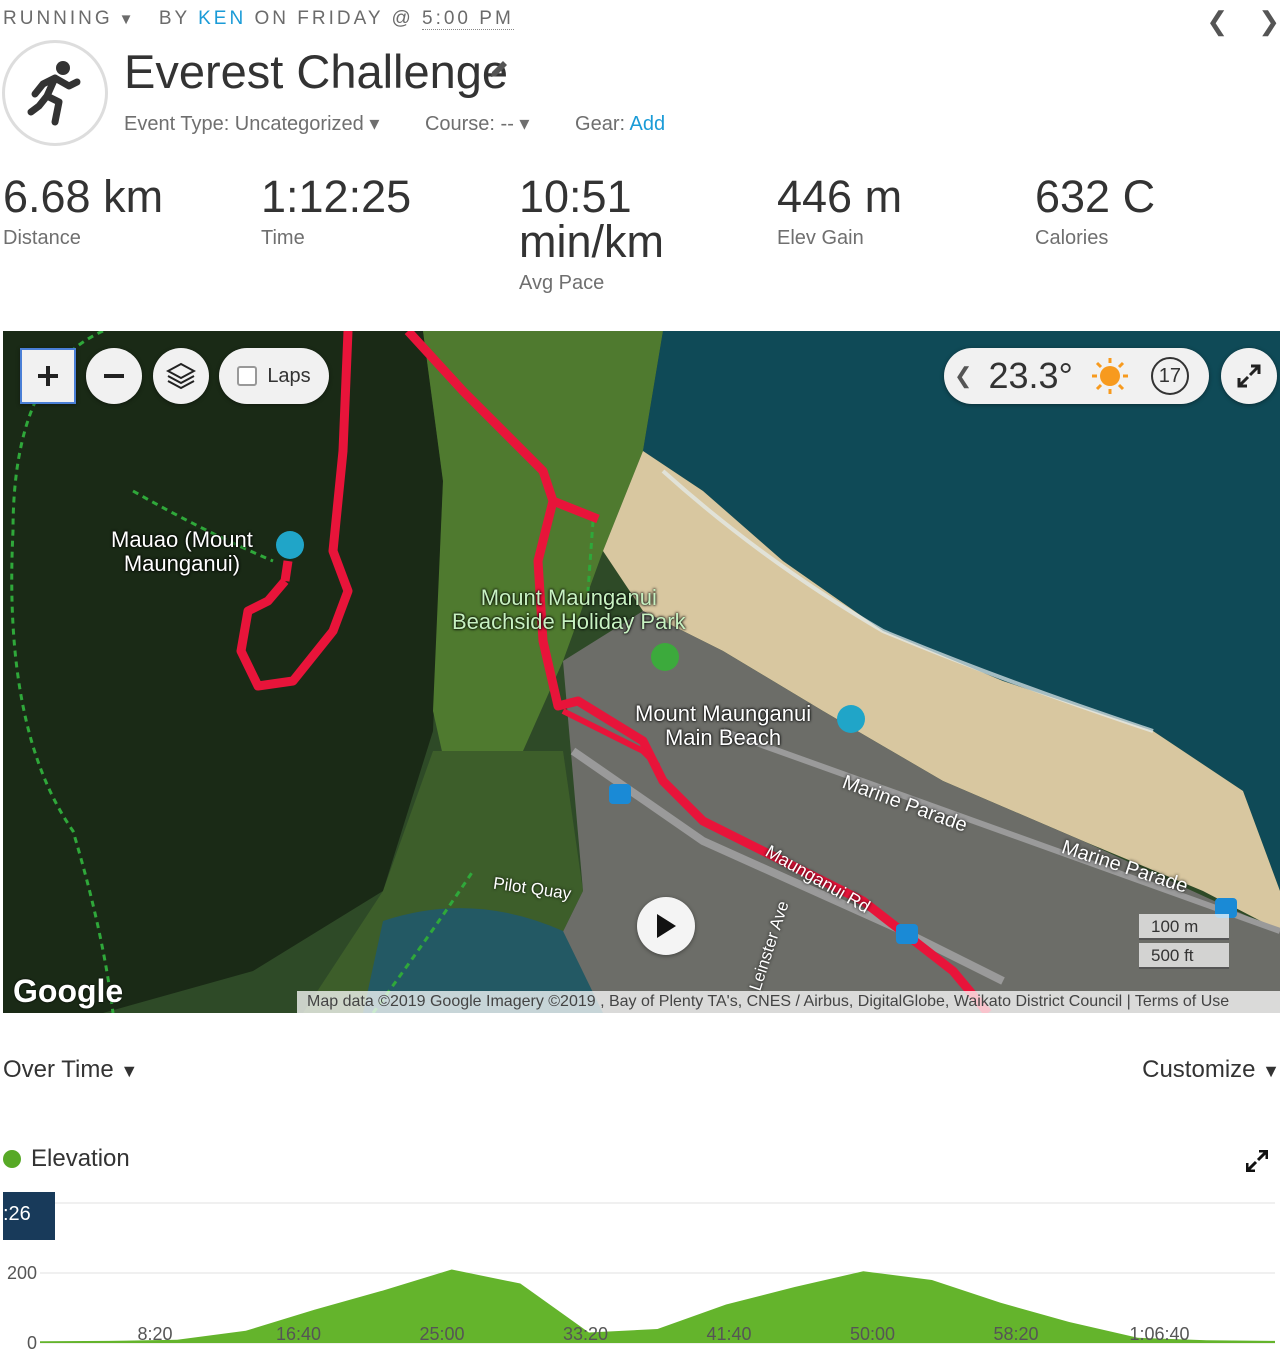 The height and width of the screenshot is (1355, 1280). I want to click on zoom-out-button, so click(114, 376).